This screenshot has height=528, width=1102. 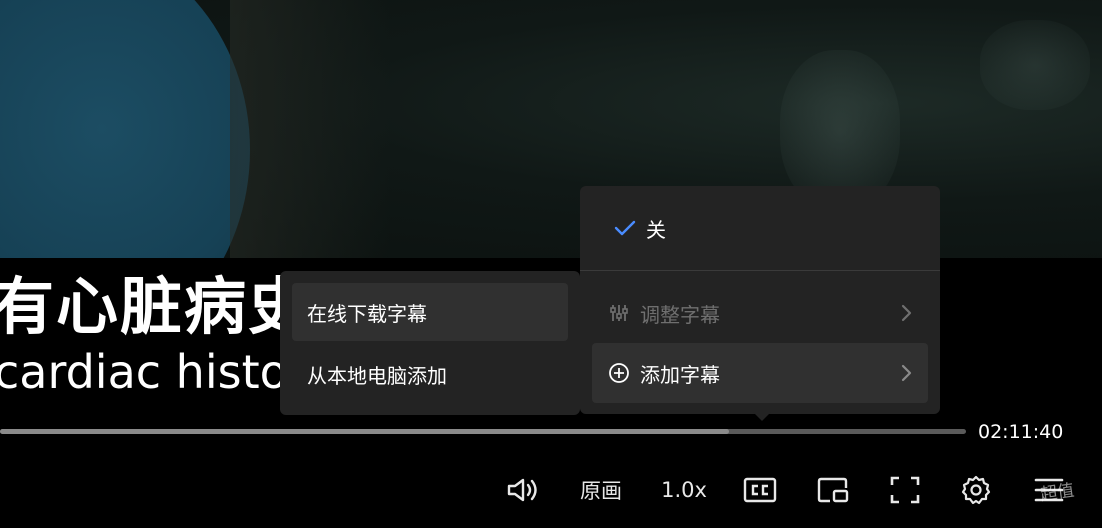 I want to click on settings-button, so click(x=976, y=490).